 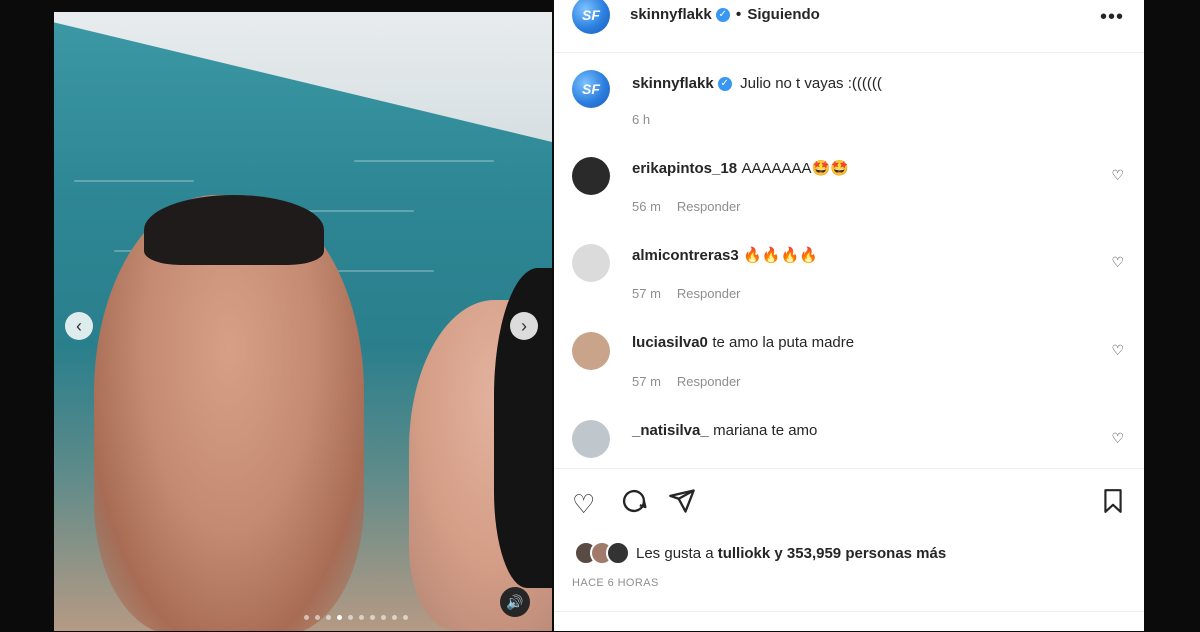 What do you see at coordinates (641, 119) in the screenshot?
I see `caption-time: 6 h` at bounding box center [641, 119].